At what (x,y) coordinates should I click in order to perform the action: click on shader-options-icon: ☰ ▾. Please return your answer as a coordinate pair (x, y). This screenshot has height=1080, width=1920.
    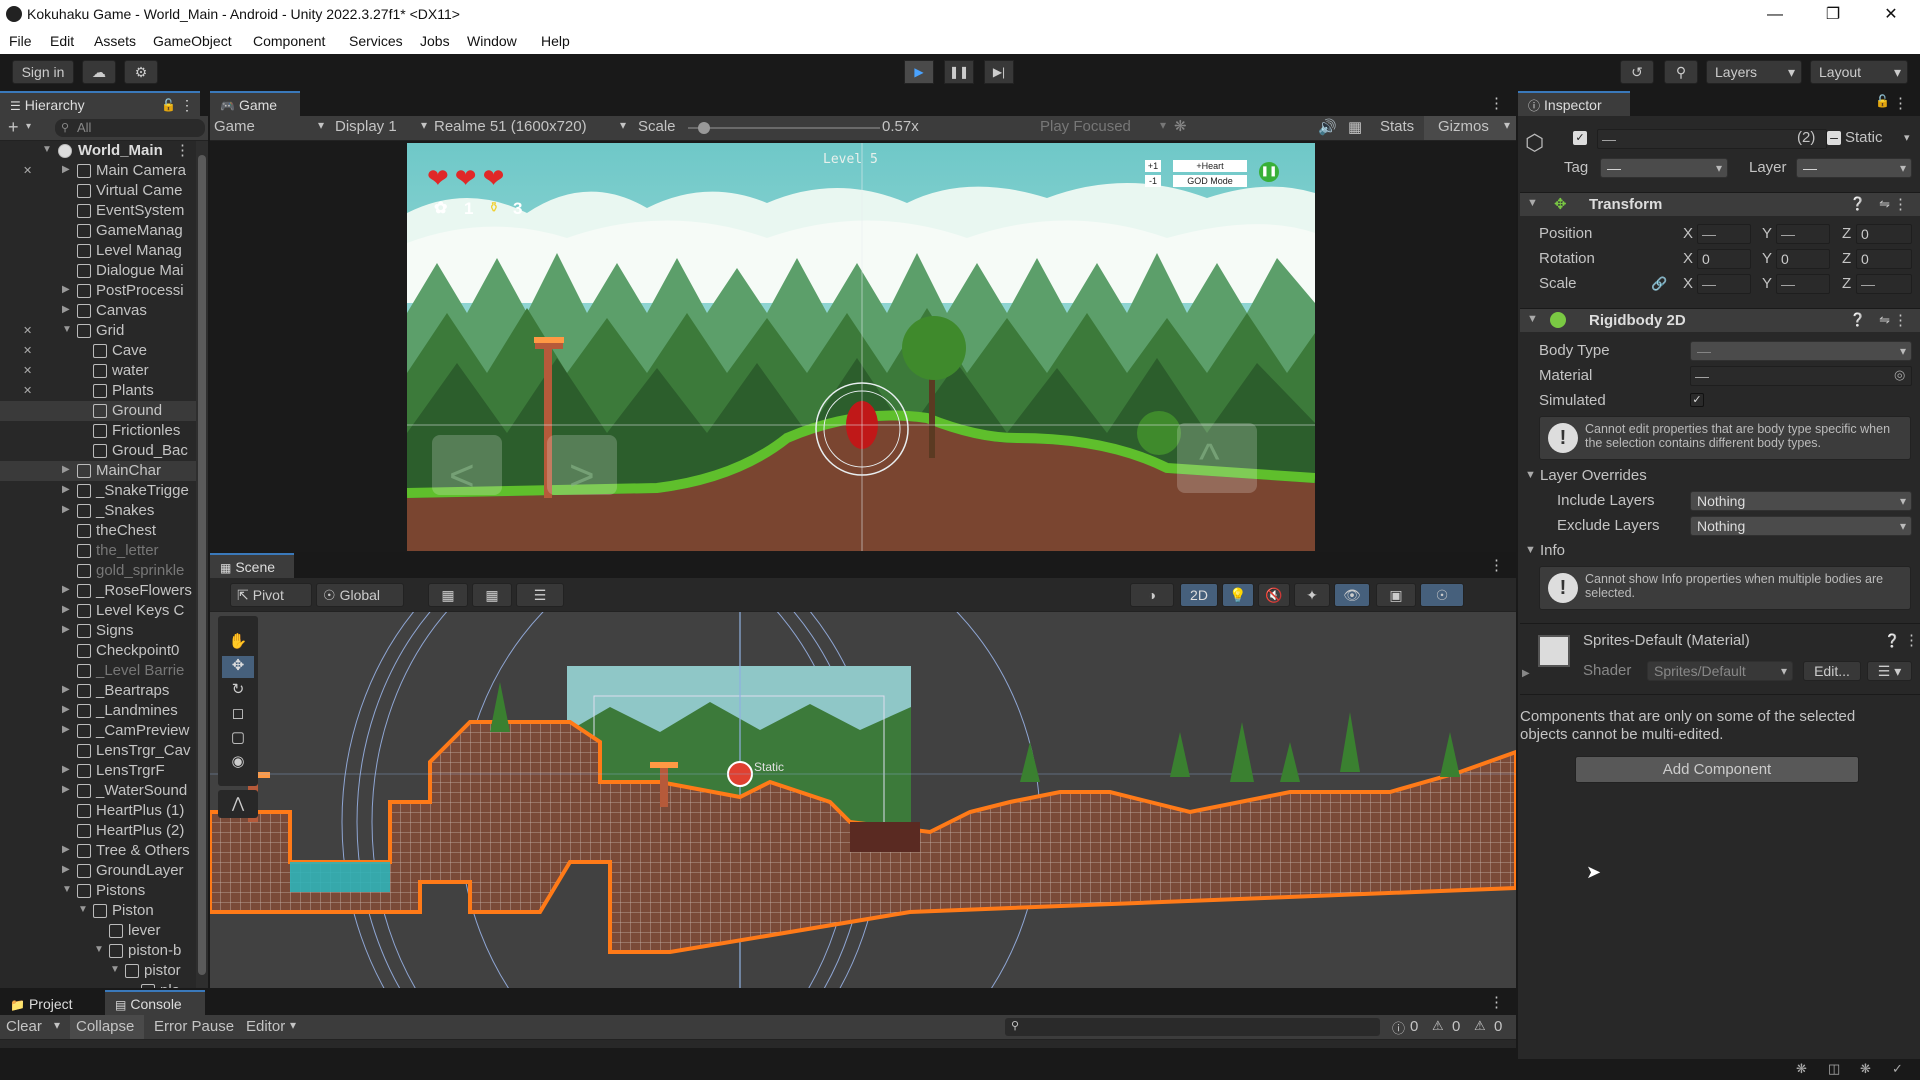
    Looking at the image, I should click on (1889, 671).